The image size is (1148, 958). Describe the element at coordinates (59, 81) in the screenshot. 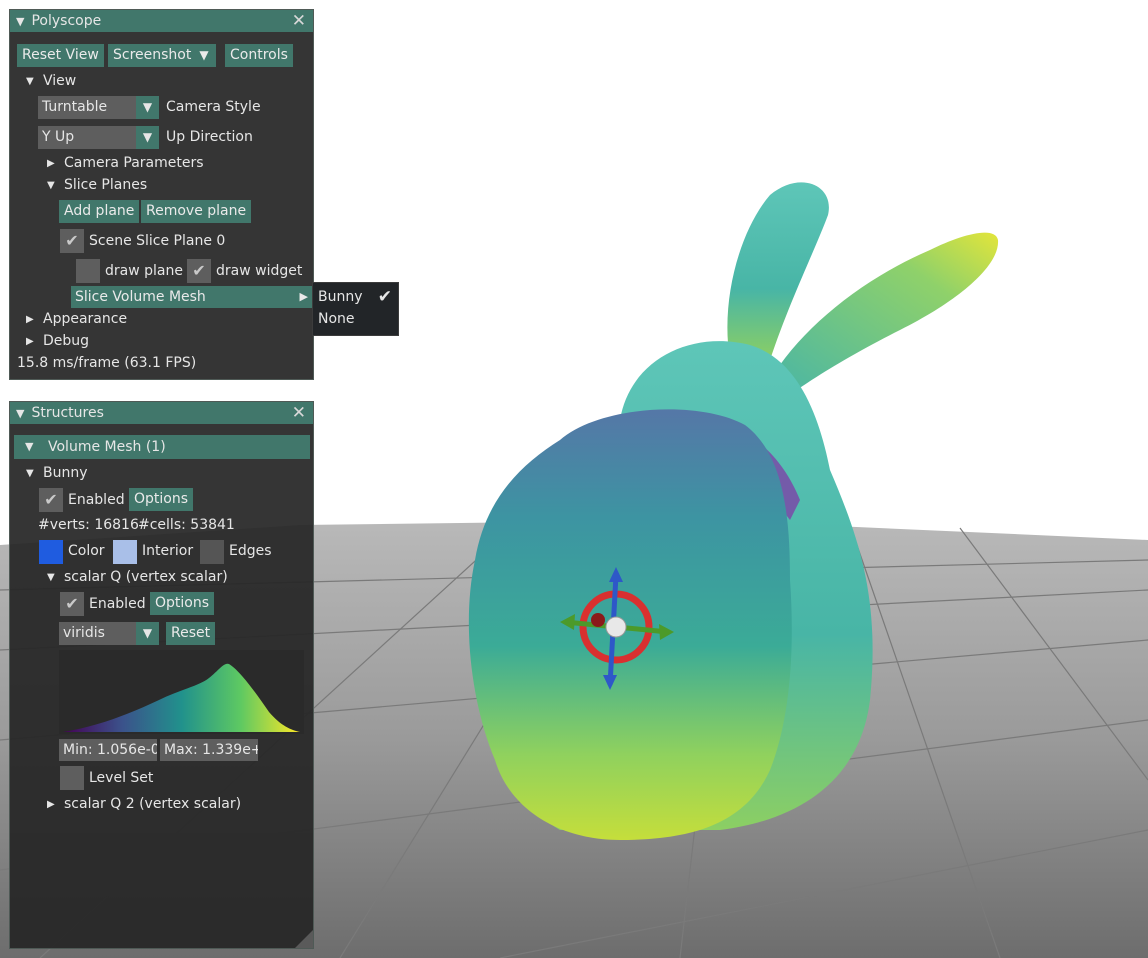

I see `view-header: View` at that location.